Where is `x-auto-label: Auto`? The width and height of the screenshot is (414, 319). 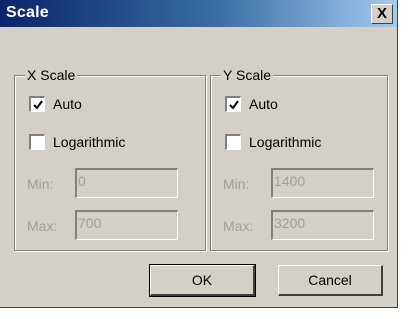 x-auto-label: Auto is located at coordinates (67, 104).